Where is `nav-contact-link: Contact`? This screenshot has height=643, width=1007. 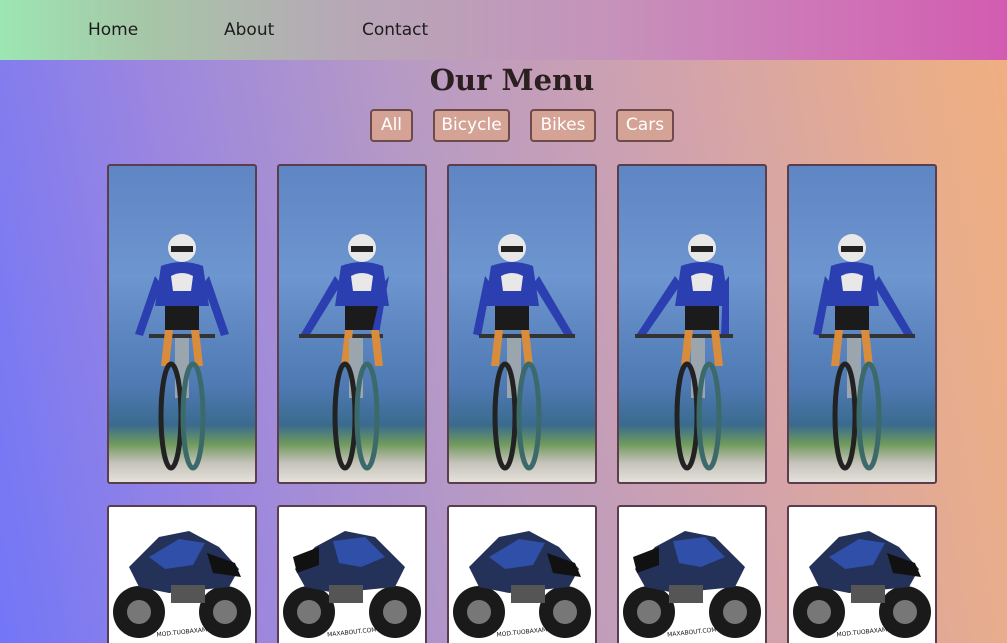 nav-contact-link: Contact is located at coordinates (395, 30).